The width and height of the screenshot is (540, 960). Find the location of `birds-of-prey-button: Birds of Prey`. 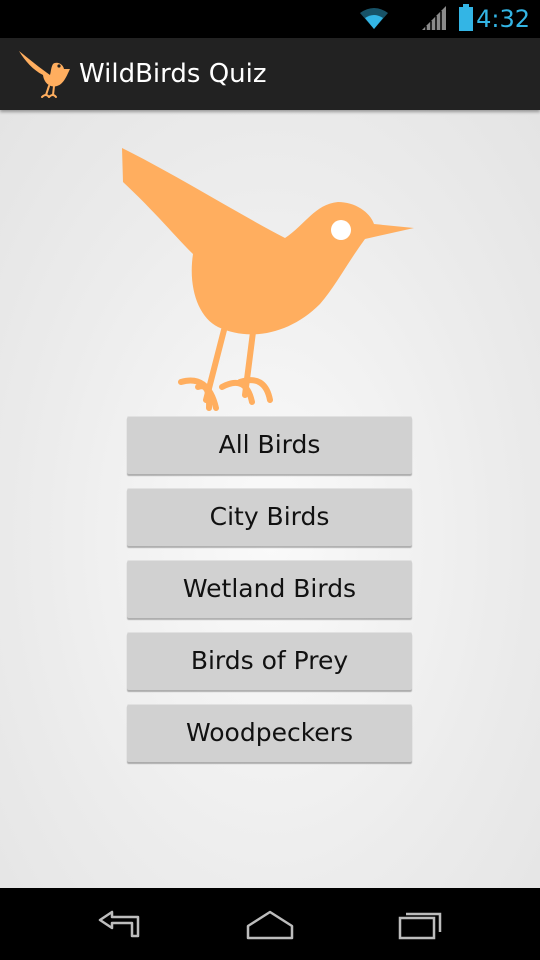

birds-of-prey-button: Birds of Prey is located at coordinates (269, 661).